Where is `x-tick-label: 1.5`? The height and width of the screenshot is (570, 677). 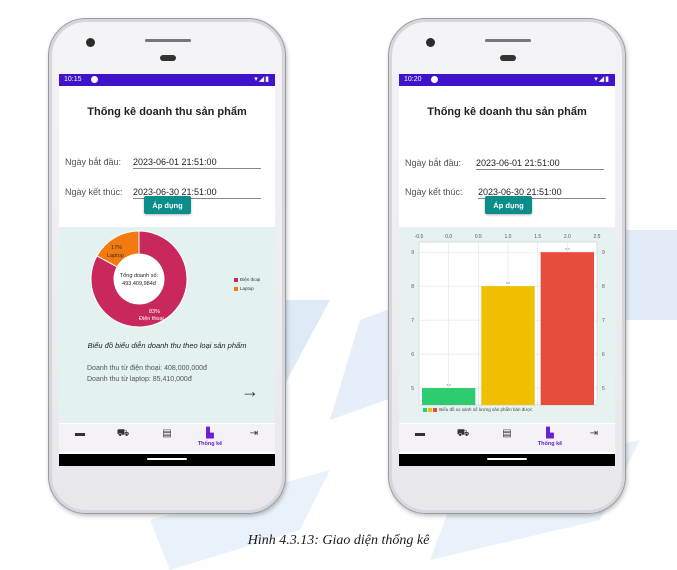
x-tick-label: 1.5 is located at coordinates (537, 237).